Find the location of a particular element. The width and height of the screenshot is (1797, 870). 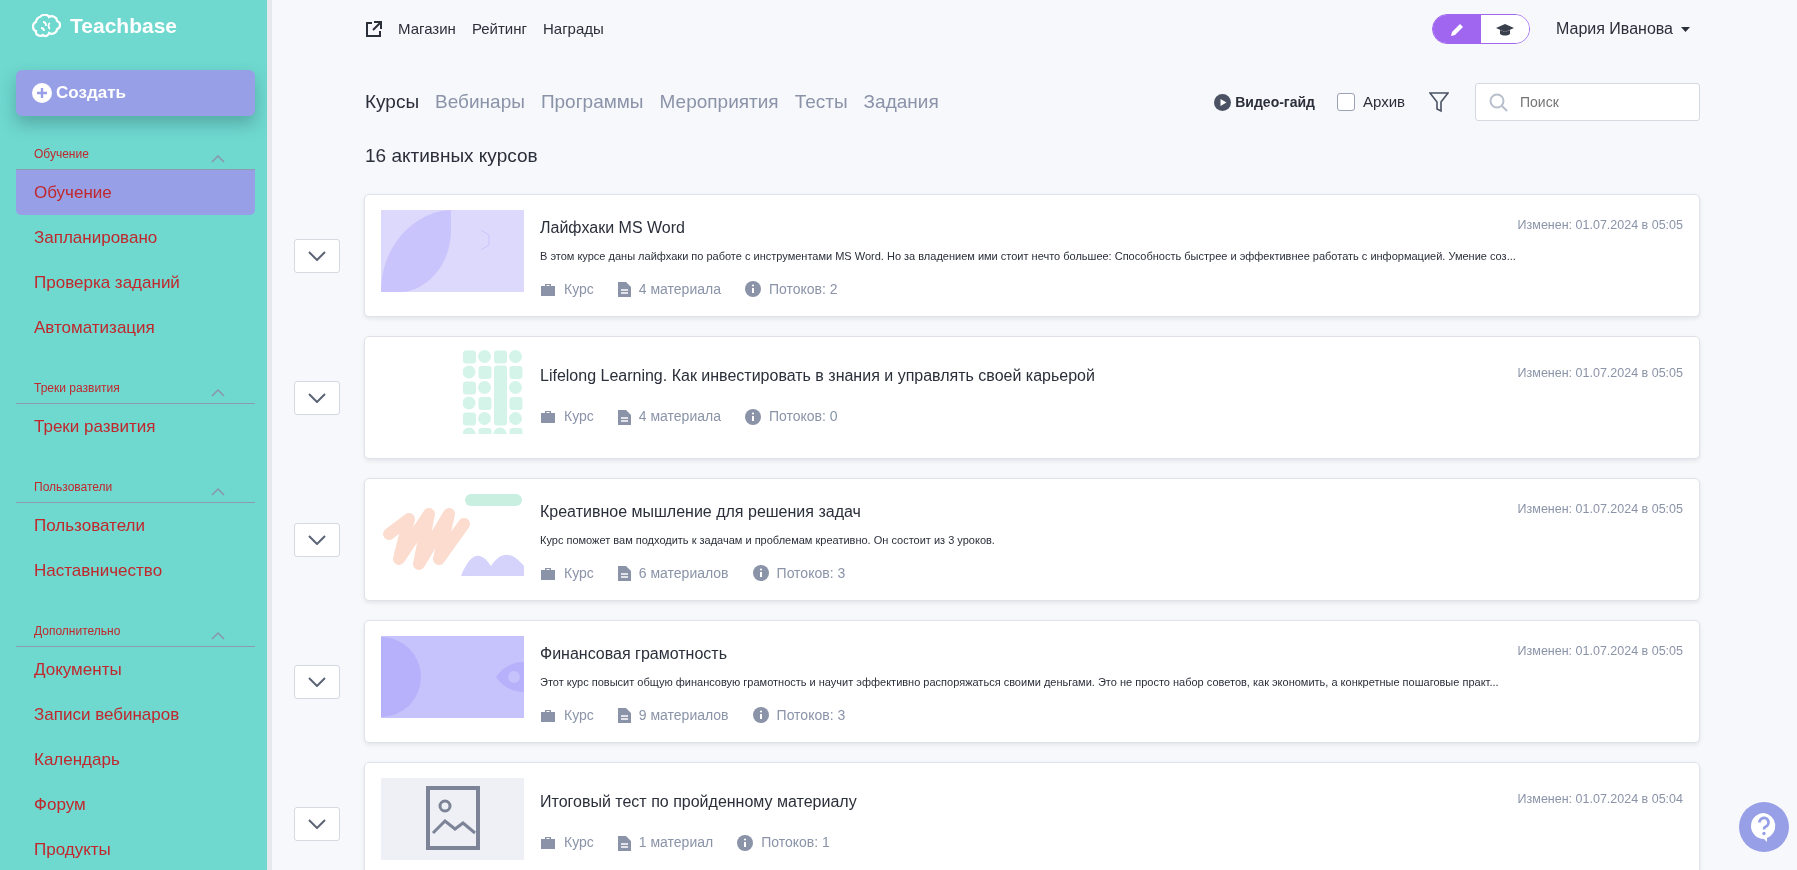

learn-mode-button is located at coordinates (1504, 29).